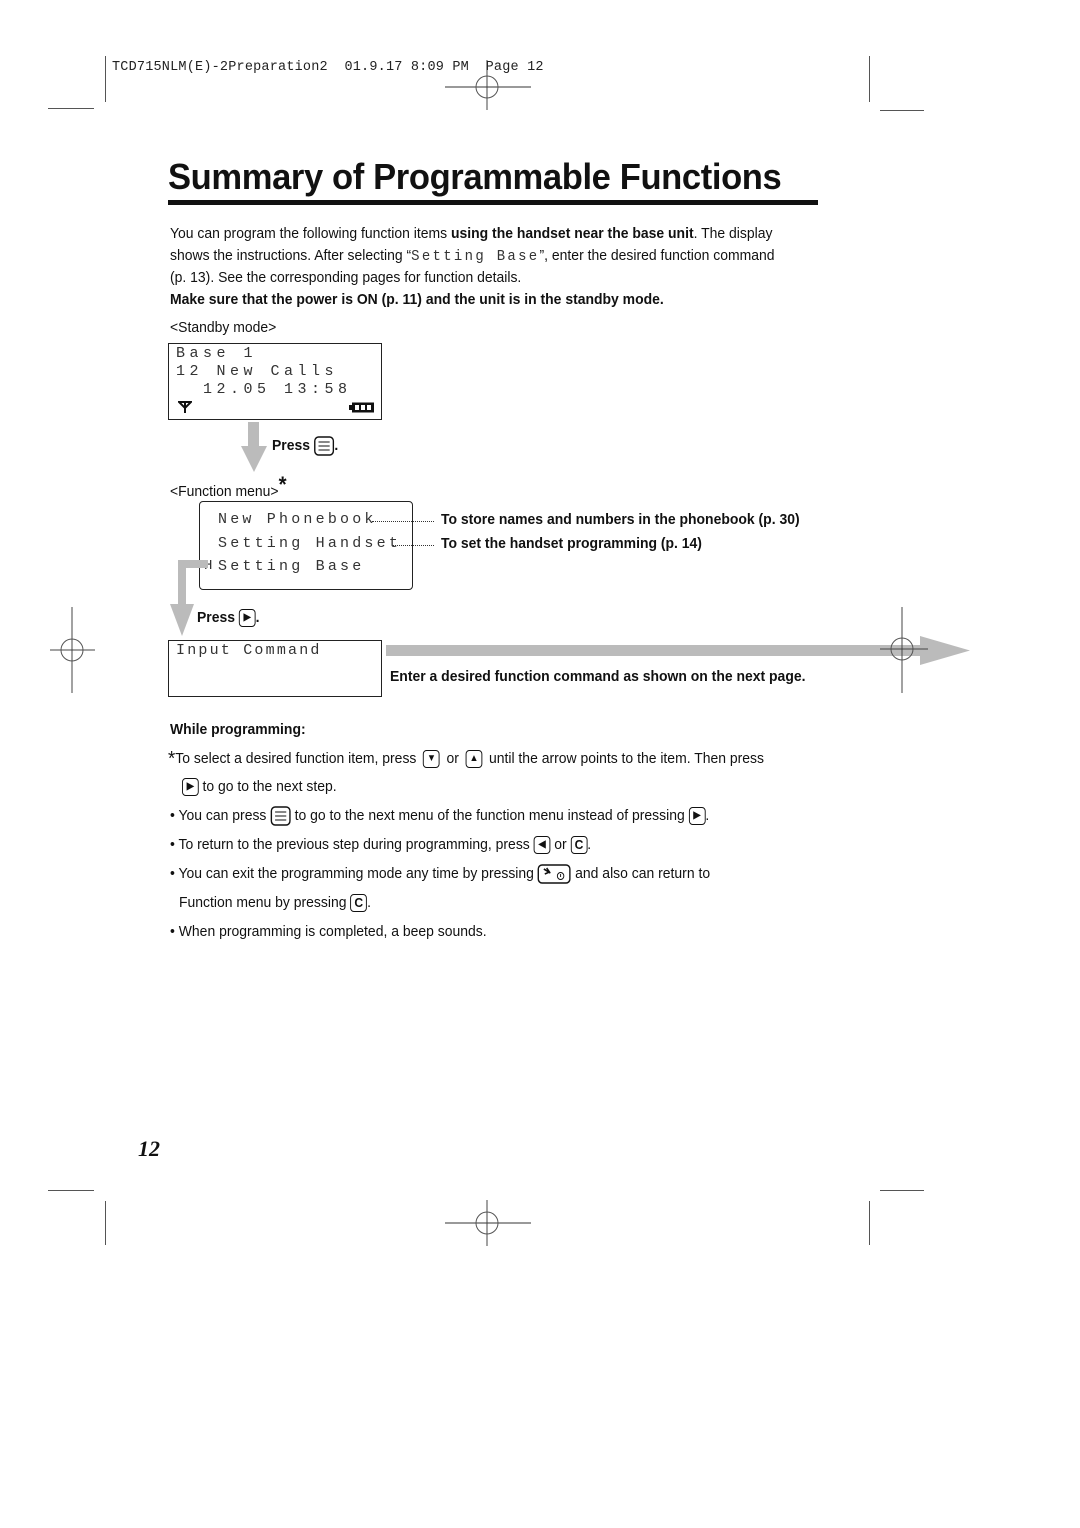 The image size is (1080, 1528). I want to click on bullet-exit-mode-cont: Function menu by pressing C., so click(275, 903).